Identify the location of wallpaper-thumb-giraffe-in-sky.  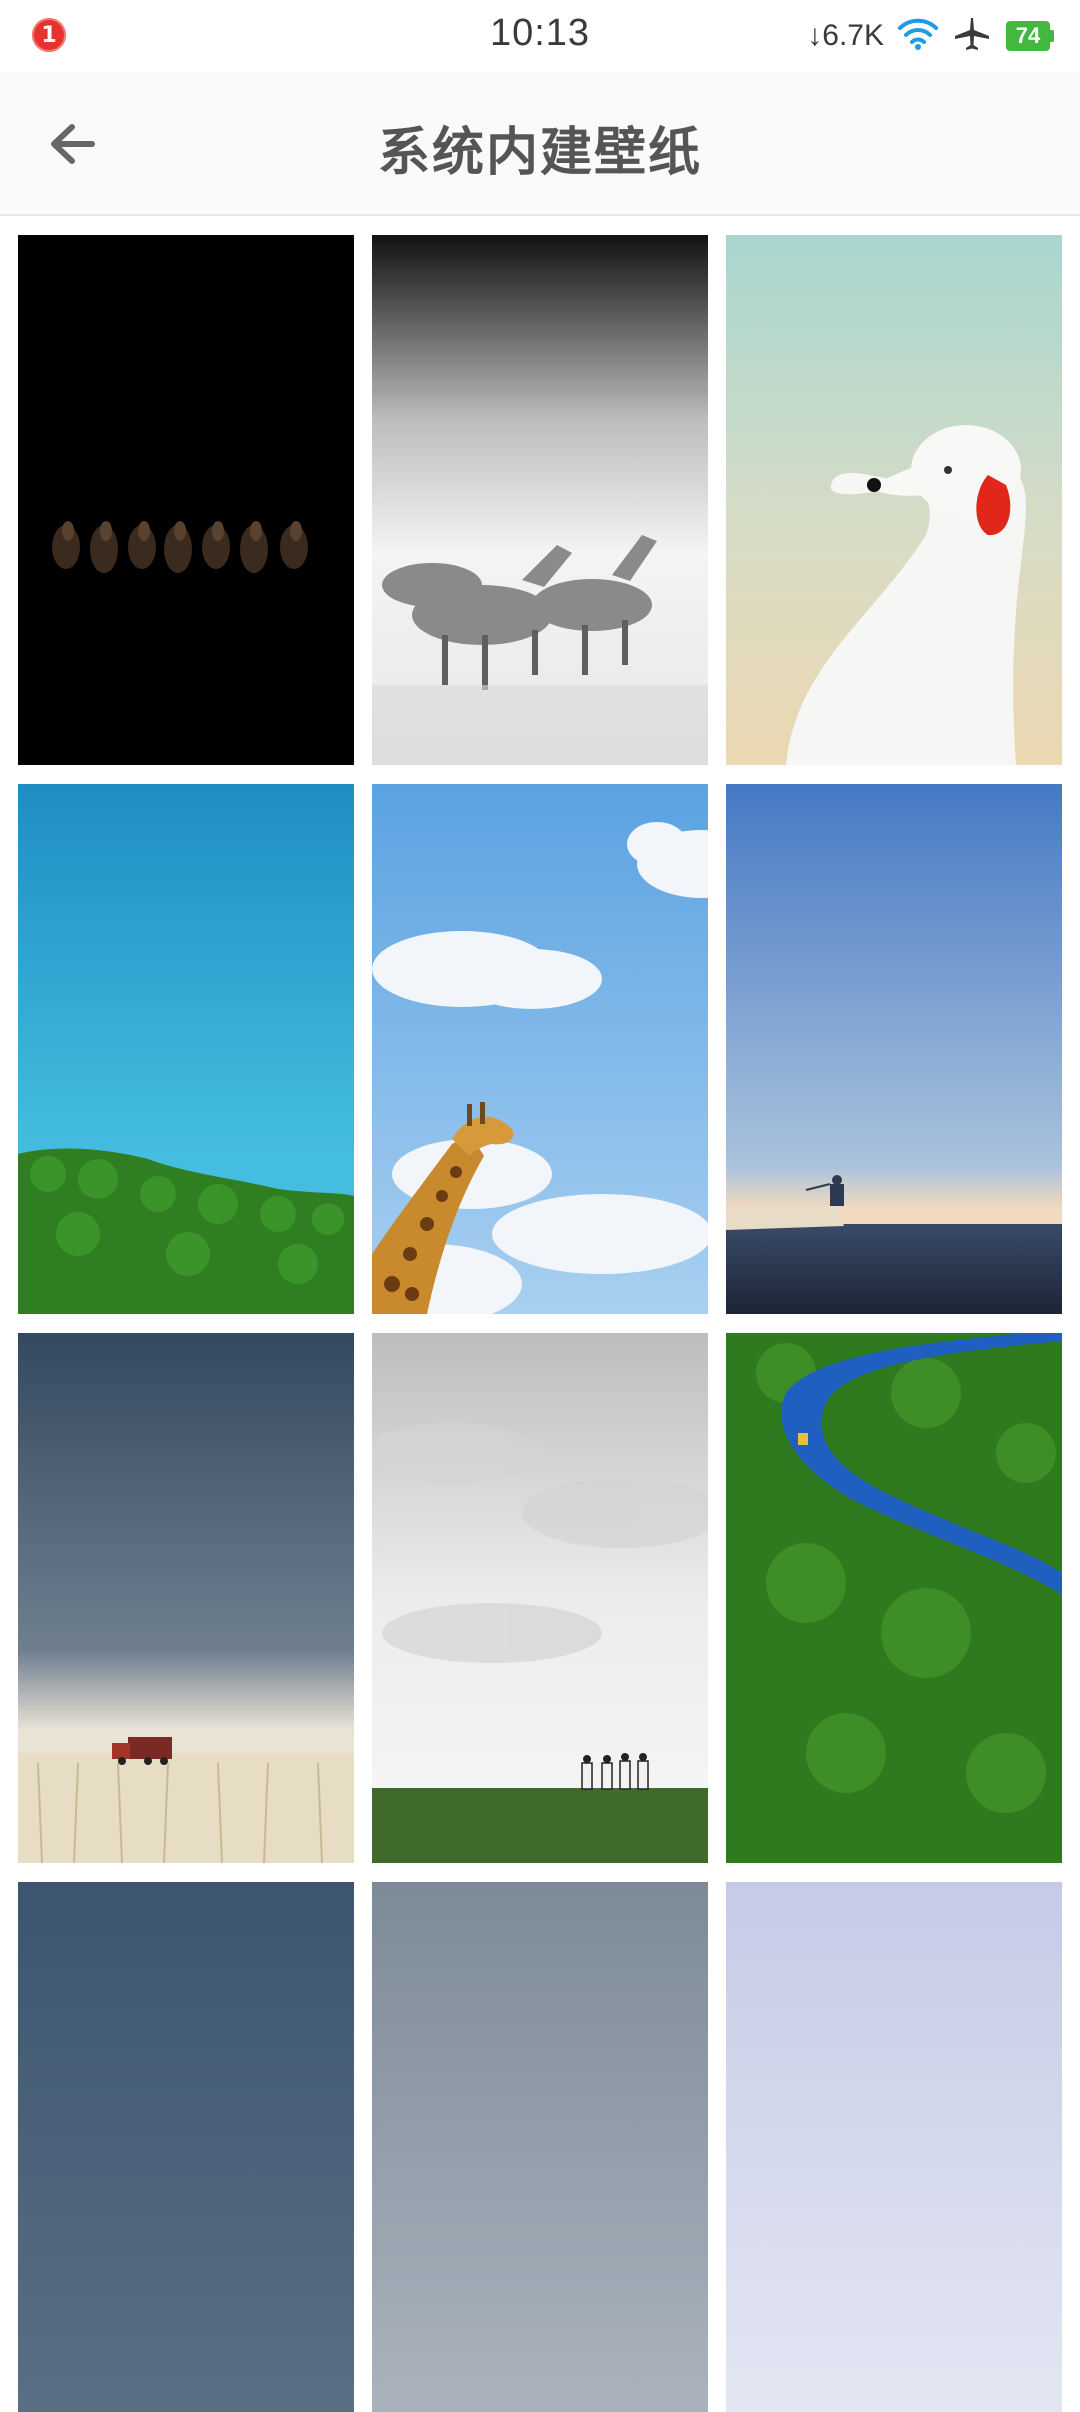
(540, 1049).